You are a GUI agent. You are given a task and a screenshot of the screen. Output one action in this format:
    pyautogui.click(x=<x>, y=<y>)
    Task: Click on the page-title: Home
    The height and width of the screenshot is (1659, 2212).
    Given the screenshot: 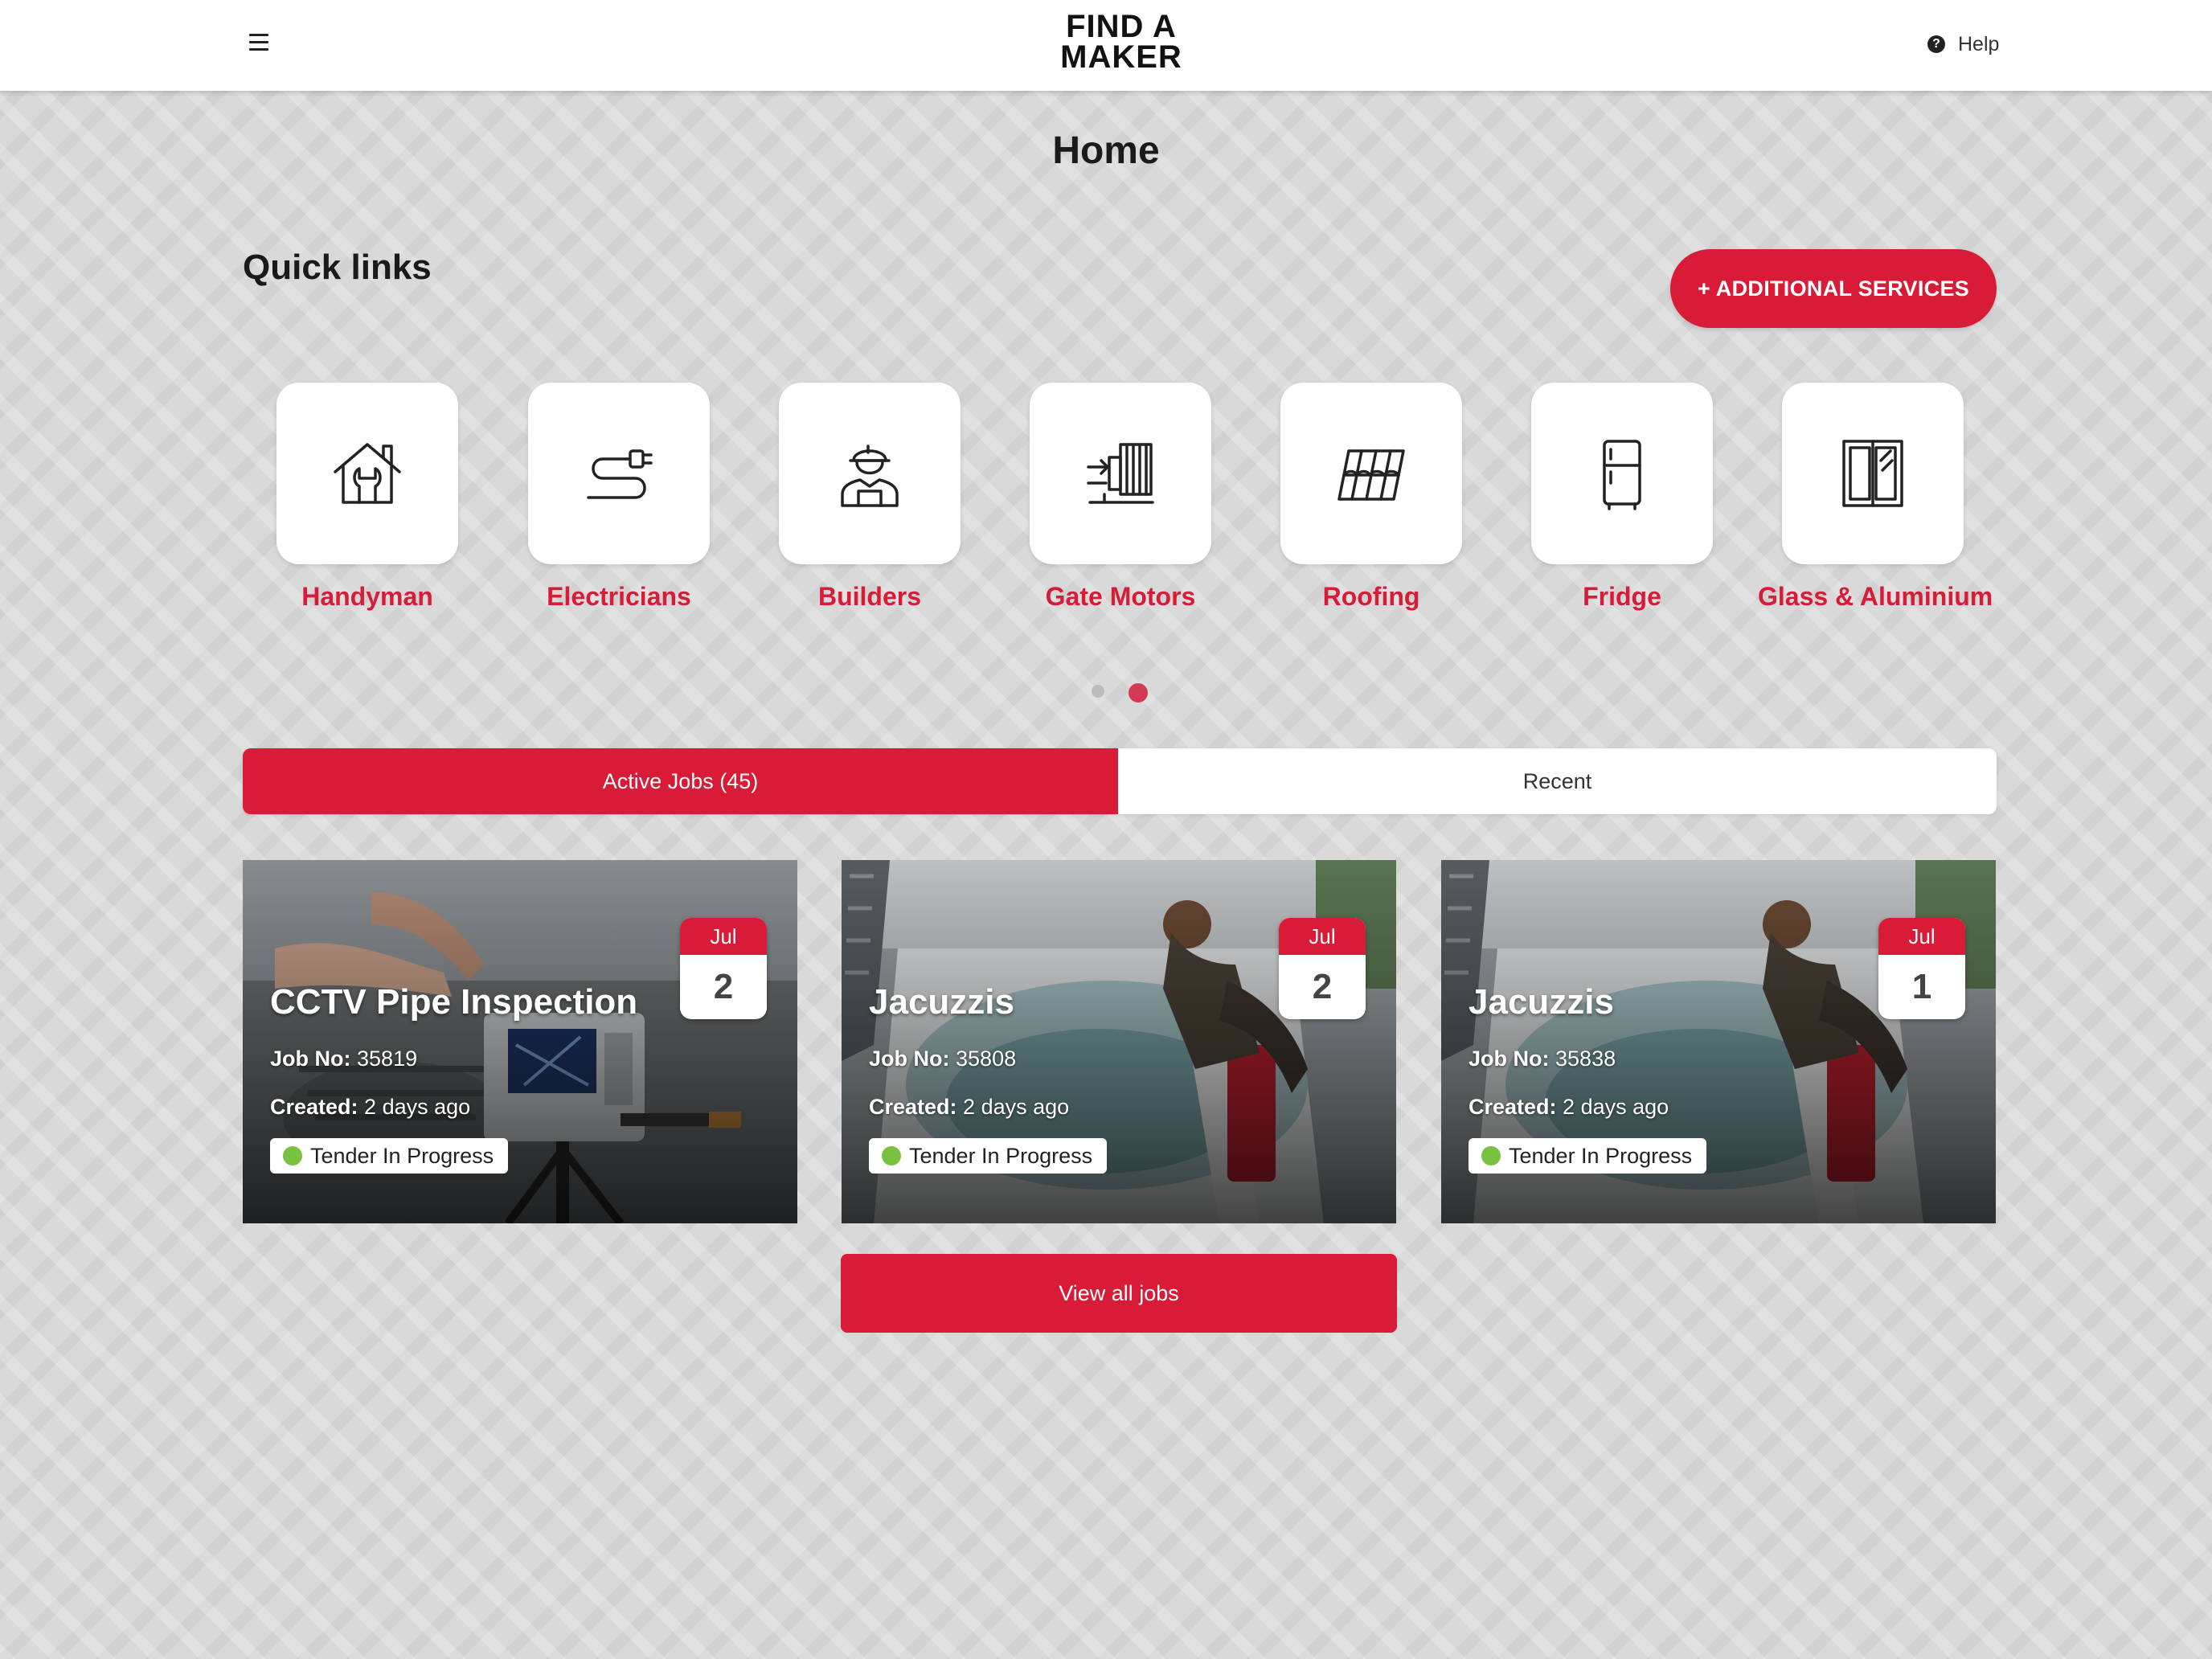 What is the action you would take?
    pyautogui.click(x=1106, y=150)
    